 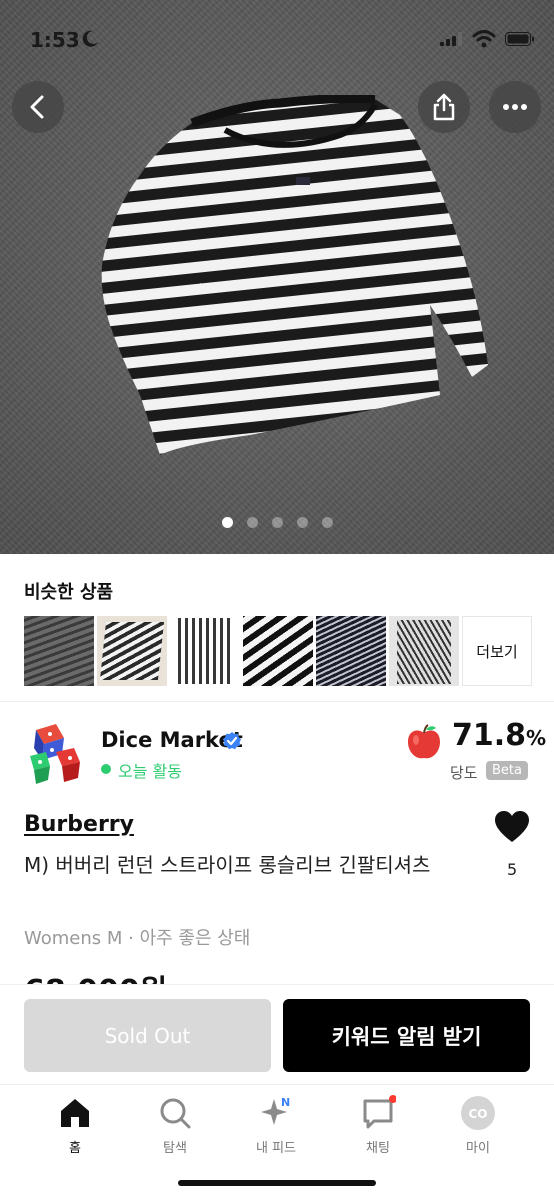 I want to click on product-price: 68,000원, so click(x=95, y=976).